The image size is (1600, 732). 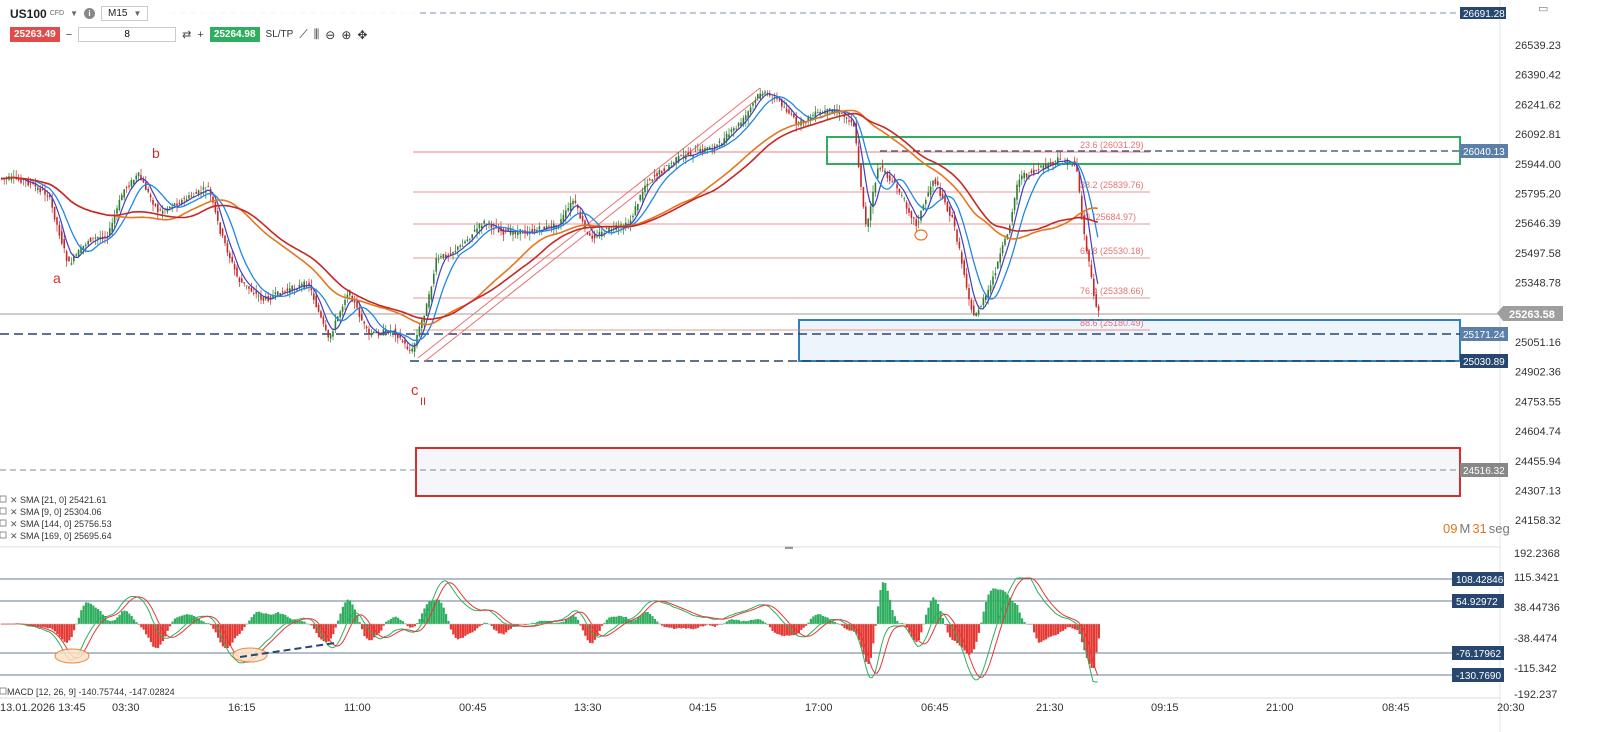 What do you see at coordinates (234, 34) in the screenshot?
I see `buy-button: 25264.98` at bounding box center [234, 34].